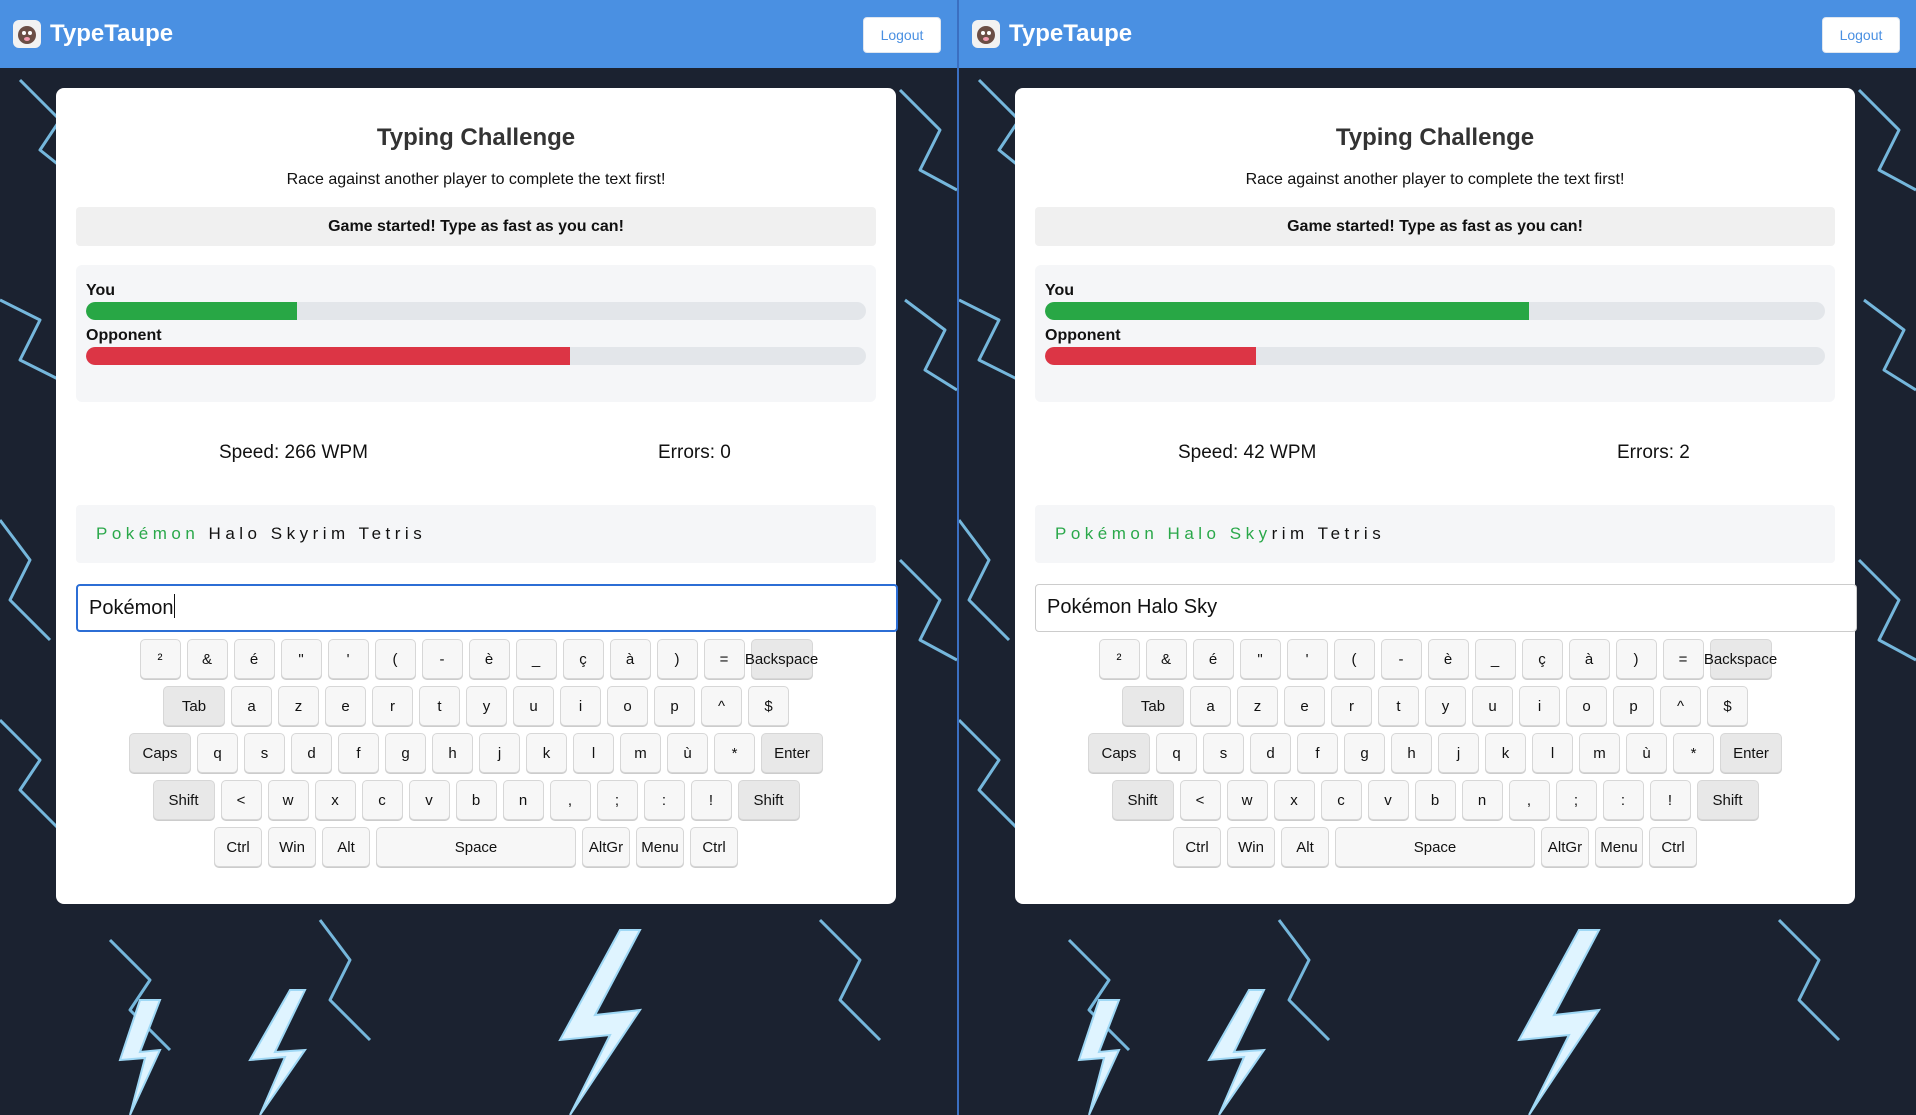 This screenshot has width=1916, height=1115. What do you see at coordinates (674, 706) in the screenshot?
I see `key-char-112: p` at bounding box center [674, 706].